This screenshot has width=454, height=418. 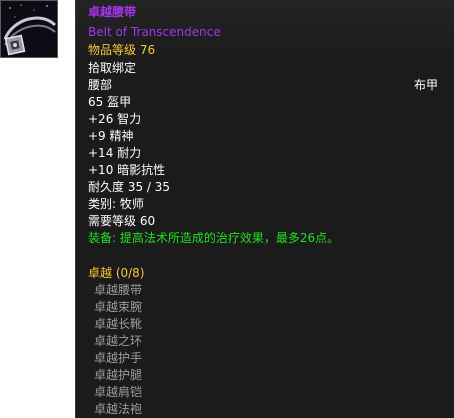 What do you see at coordinates (425, 85) in the screenshot?
I see `armor-type: 布甲` at bounding box center [425, 85].